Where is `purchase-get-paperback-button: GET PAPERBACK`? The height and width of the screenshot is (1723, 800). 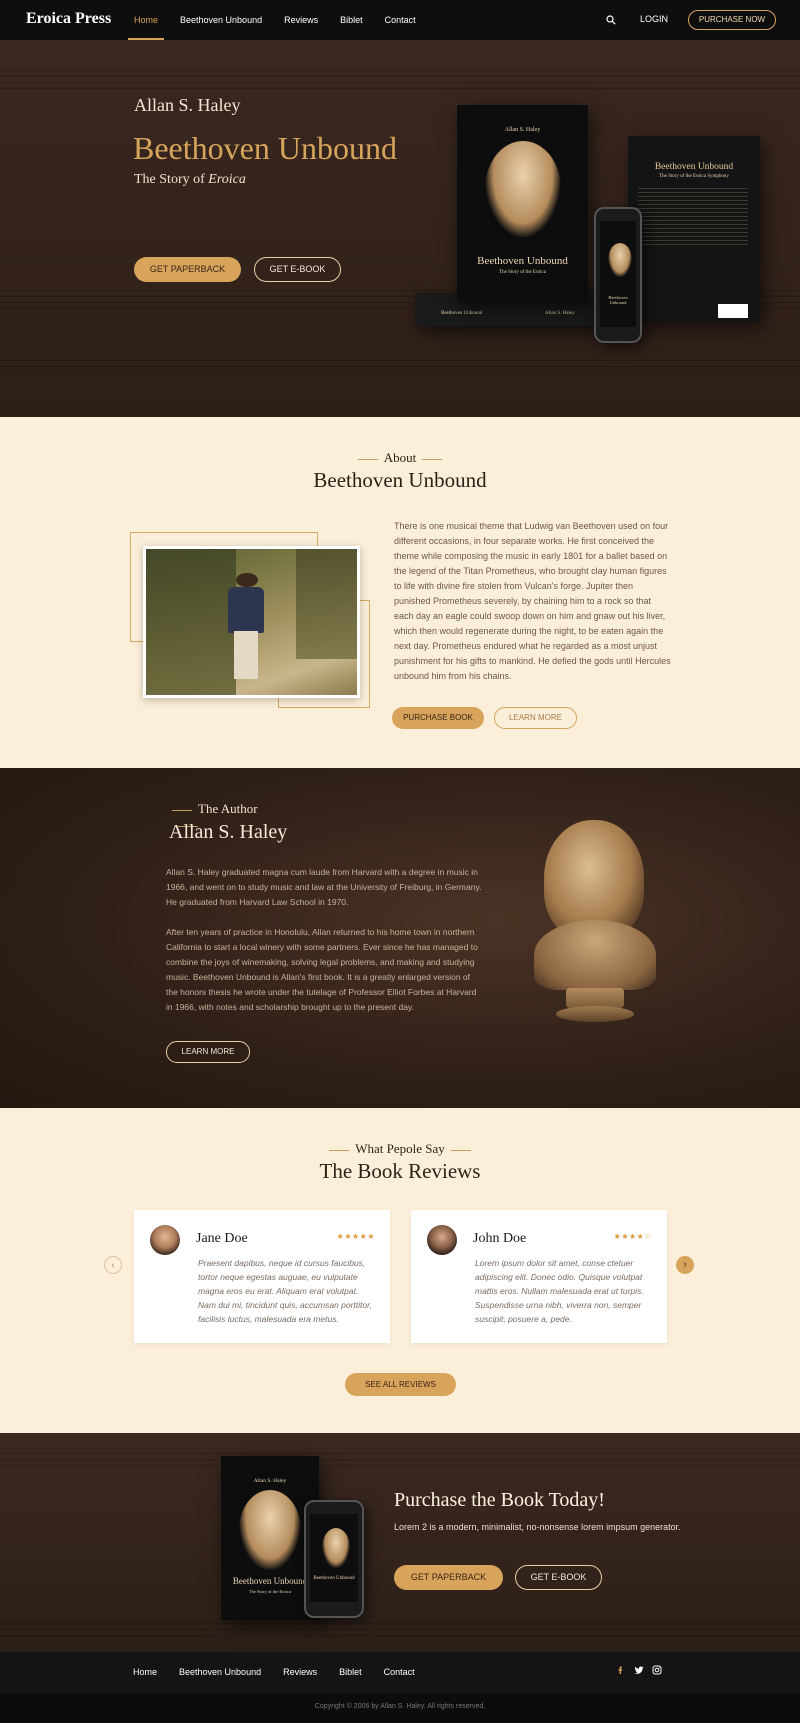
purchase-get-paperback-button: GET PAPERBACK is located at coordinates (448, 1577).